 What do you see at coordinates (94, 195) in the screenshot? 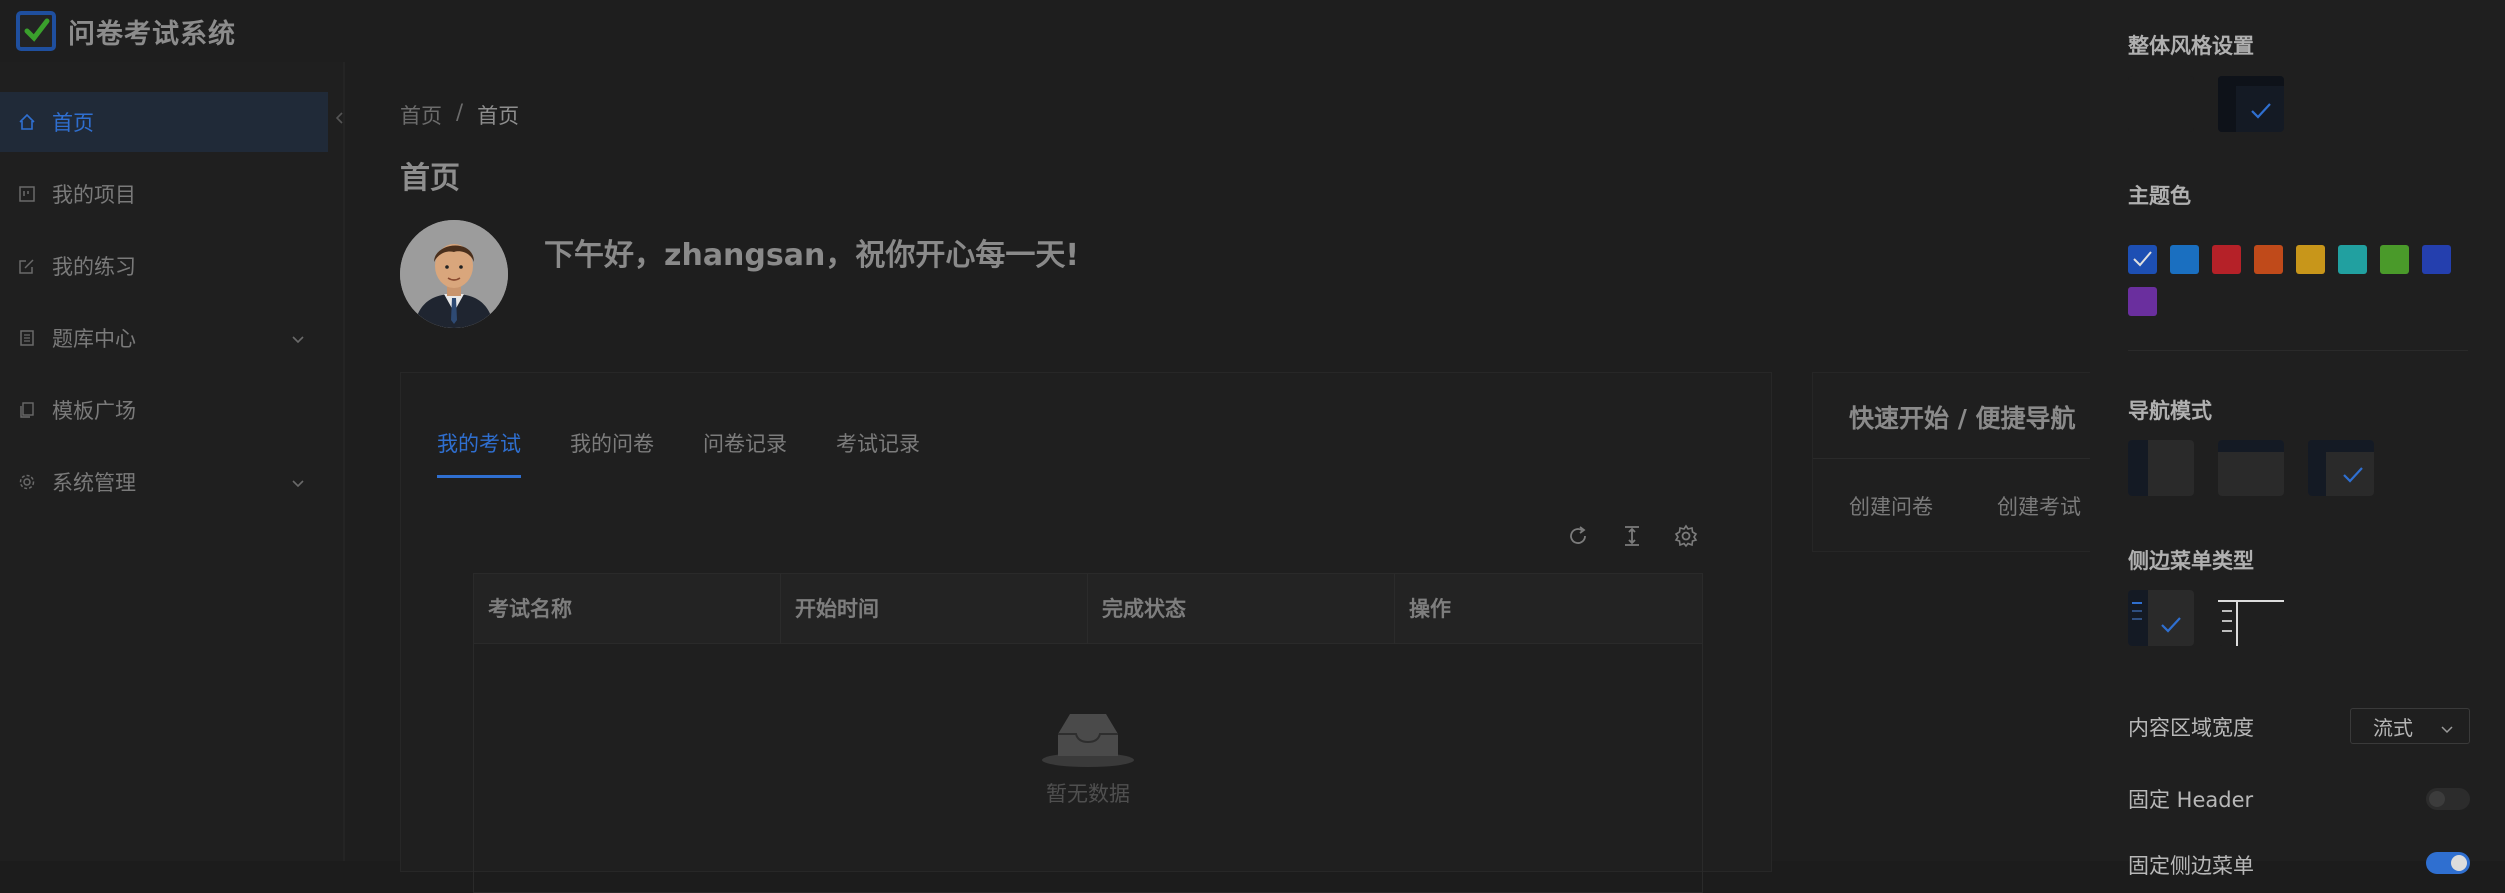
I see `sidebar-item-label: 我的项目` at bounding box center [94, 195].